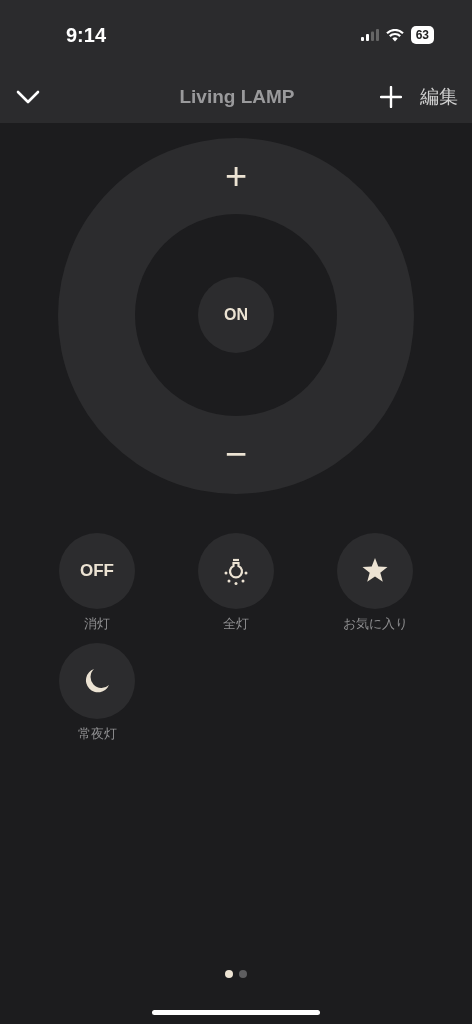 The height and width of the screenshot is (1024, 472). Describe the element at coordinates (369, 35) in the screenshot. I see `signal-icon` at that location.